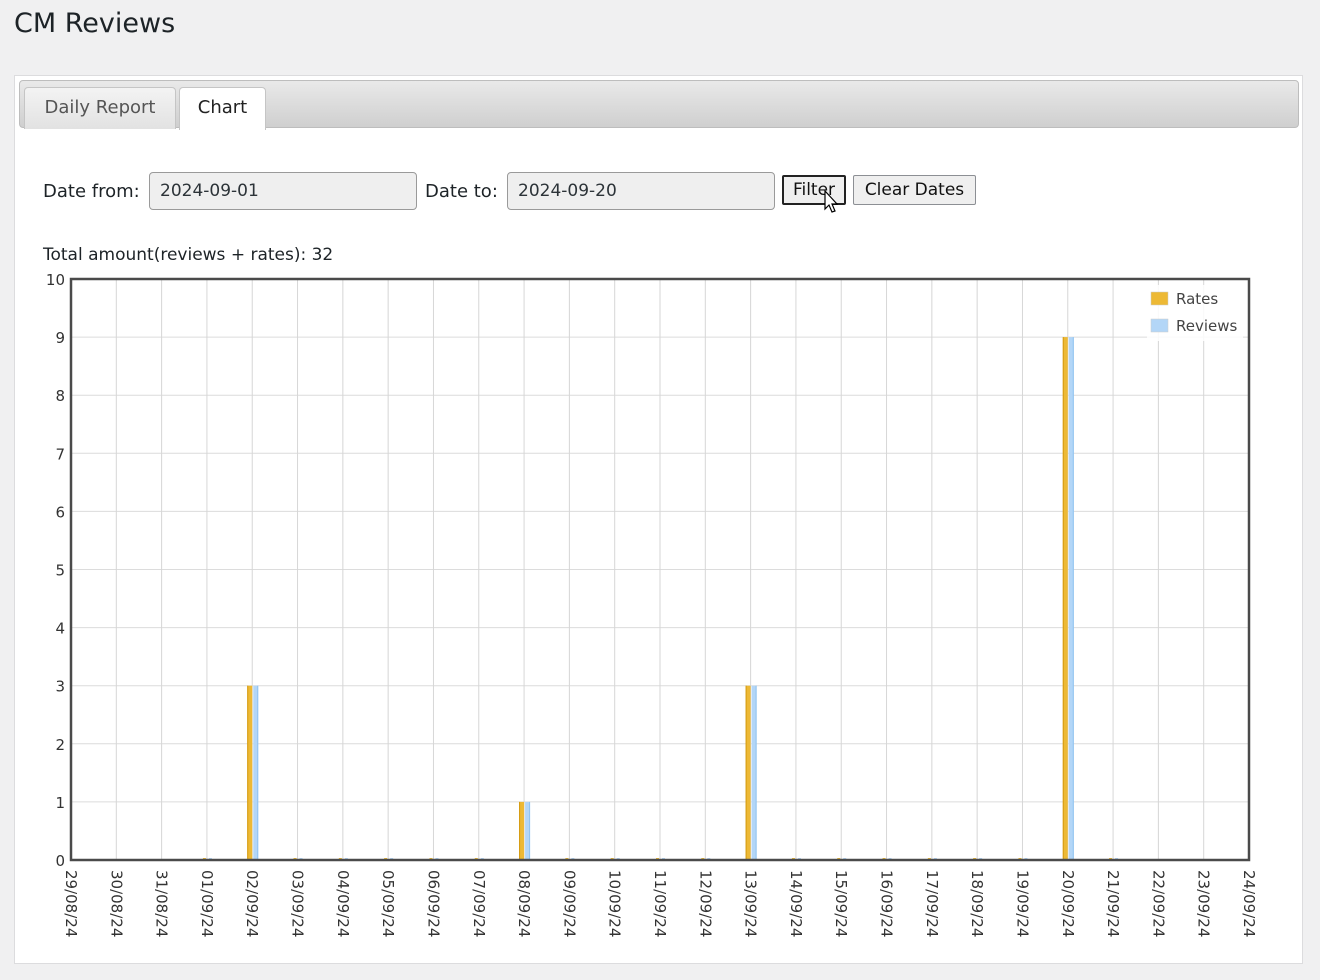 The width and height of the screenshot is (1320, 980). Describe the element at coordinates (162, 903) in the screenshot. I see `x-tick-label: 31/08/24` at that location.